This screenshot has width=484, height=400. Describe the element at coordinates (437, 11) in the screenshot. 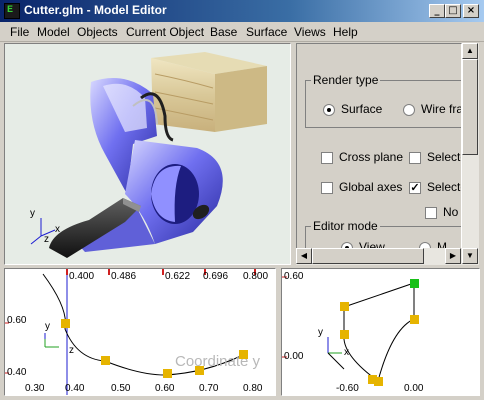

I see `minimize-button: _` at that location.